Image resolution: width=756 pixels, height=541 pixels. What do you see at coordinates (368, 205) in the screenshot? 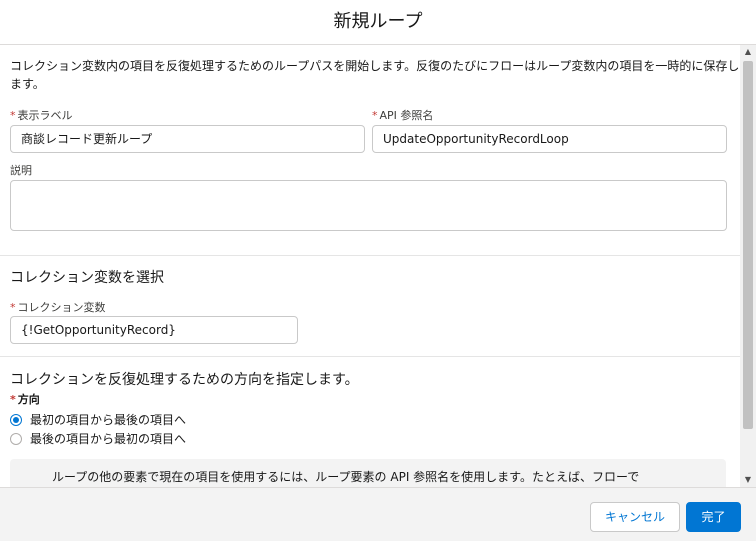
I see `description-textarea` at bounding box center [368, 205].